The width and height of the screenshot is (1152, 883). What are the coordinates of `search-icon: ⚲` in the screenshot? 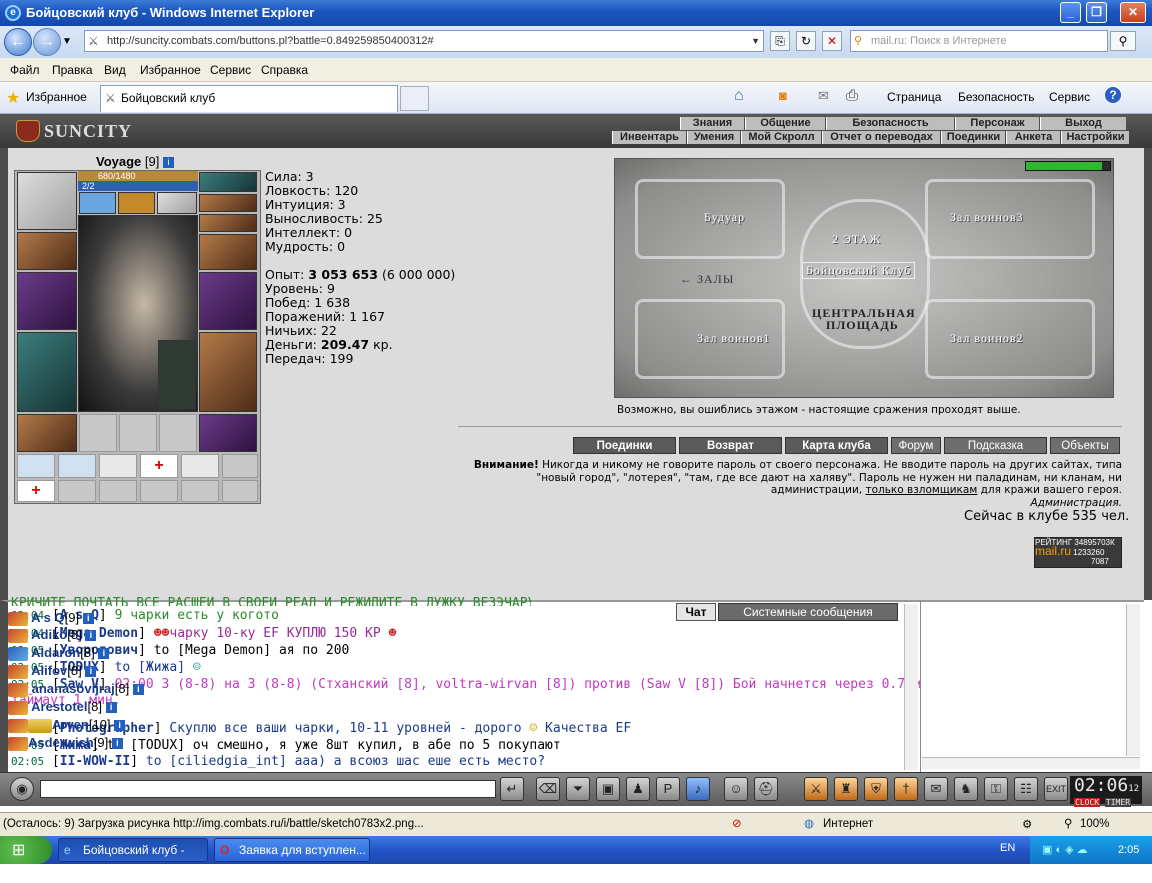 It's located at (1123, 41).